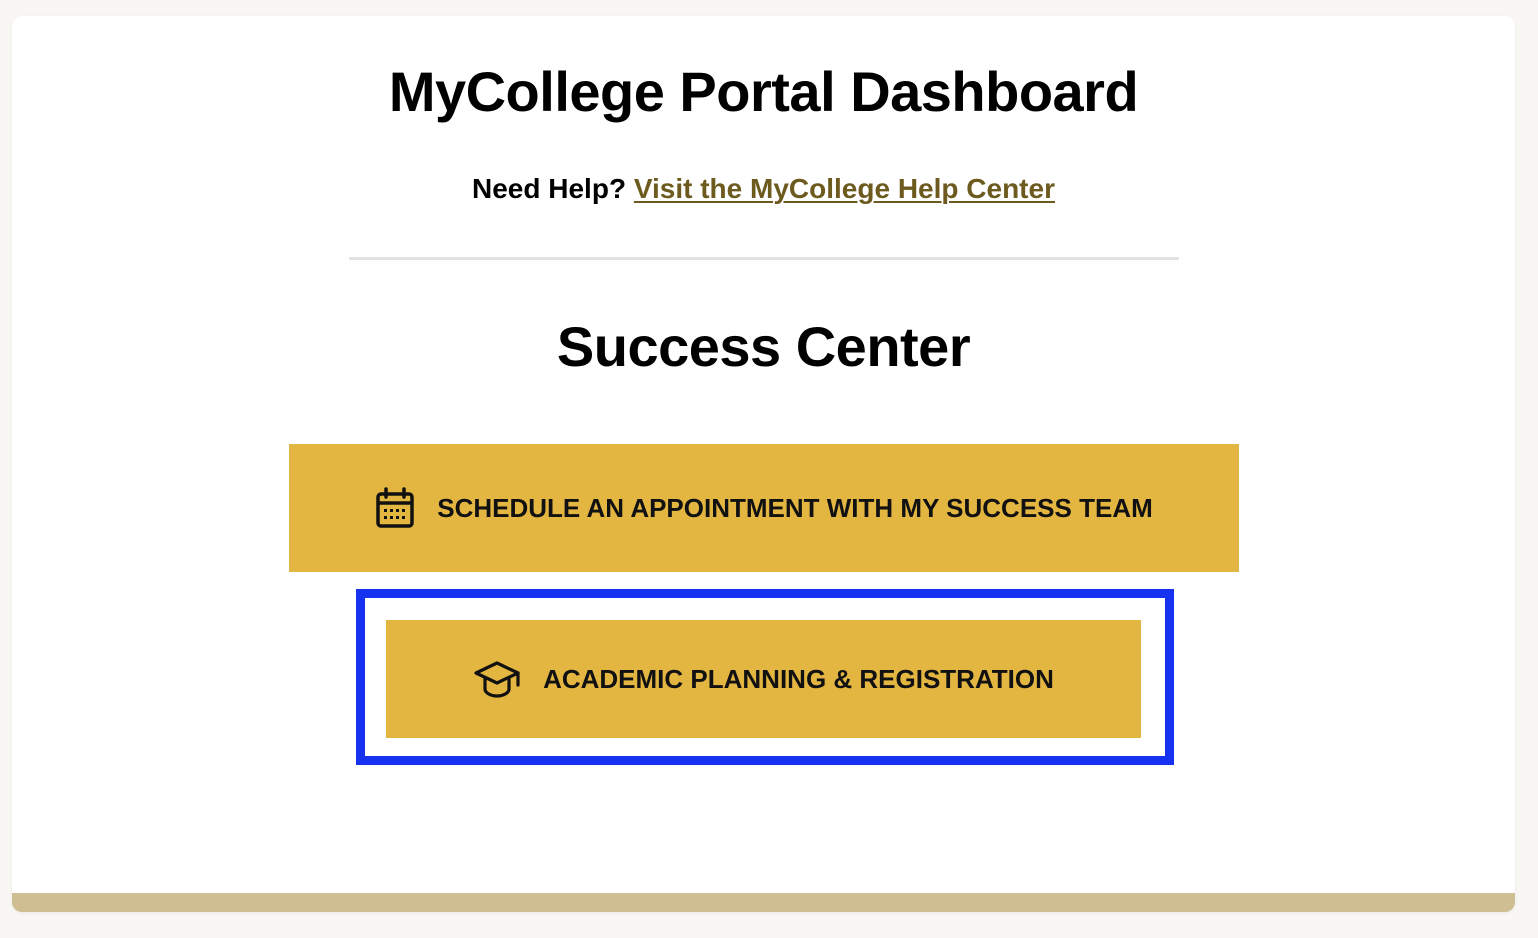 This screenshot has height=938, width=1538. I want to click on help-center-link: Visit the MyCollege Help Center, so click(844, 188).